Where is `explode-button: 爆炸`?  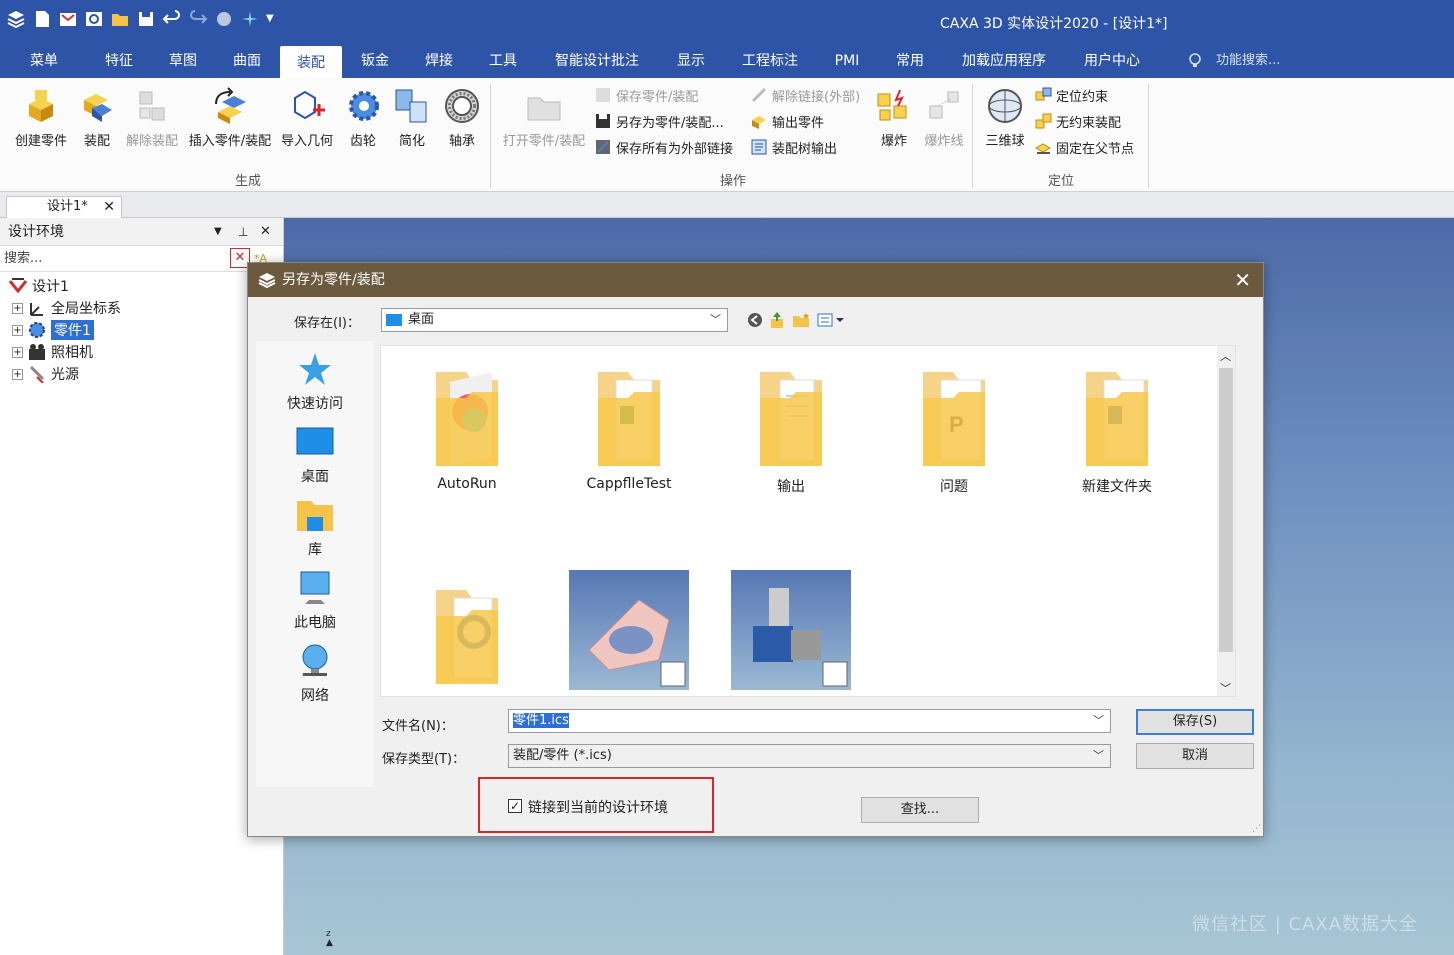
explode-button: 爆炸 is located at coordinates (894, 117).